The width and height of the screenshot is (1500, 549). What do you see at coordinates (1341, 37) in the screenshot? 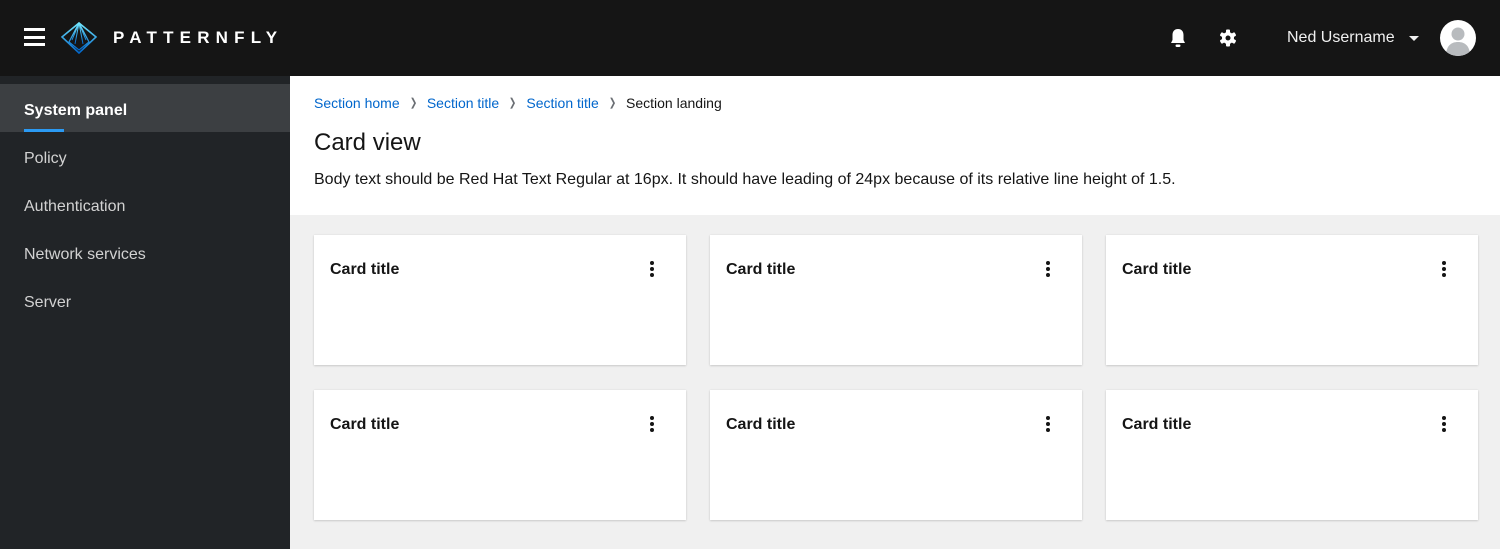
I see `user-name: Ned Username` at bounding box center [1341, 37].